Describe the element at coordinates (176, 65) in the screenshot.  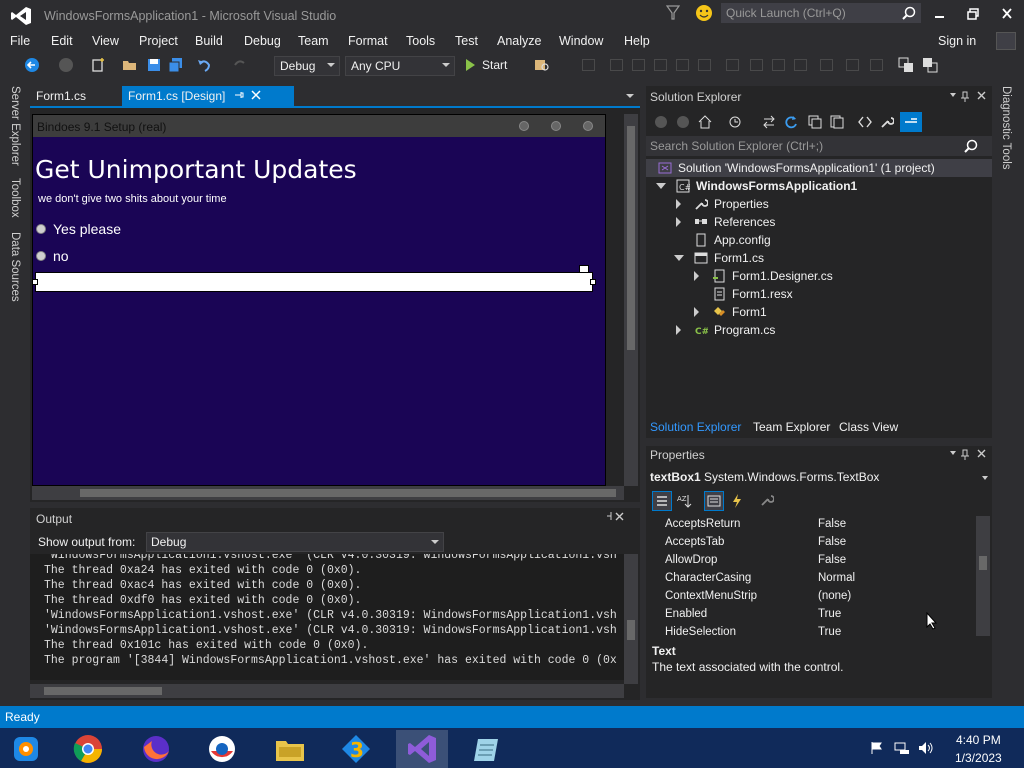
I see `save-all-icon` at that location.